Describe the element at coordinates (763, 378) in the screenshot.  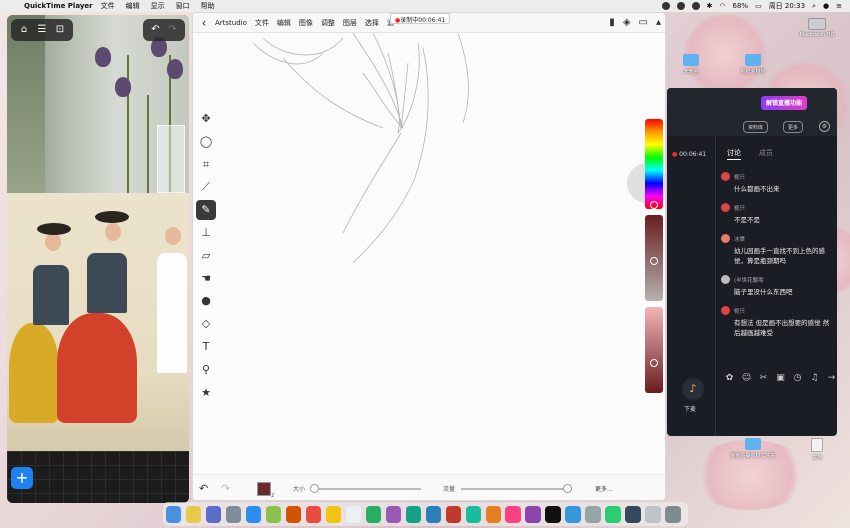
I see `scissors-icon: ✂` at that location.